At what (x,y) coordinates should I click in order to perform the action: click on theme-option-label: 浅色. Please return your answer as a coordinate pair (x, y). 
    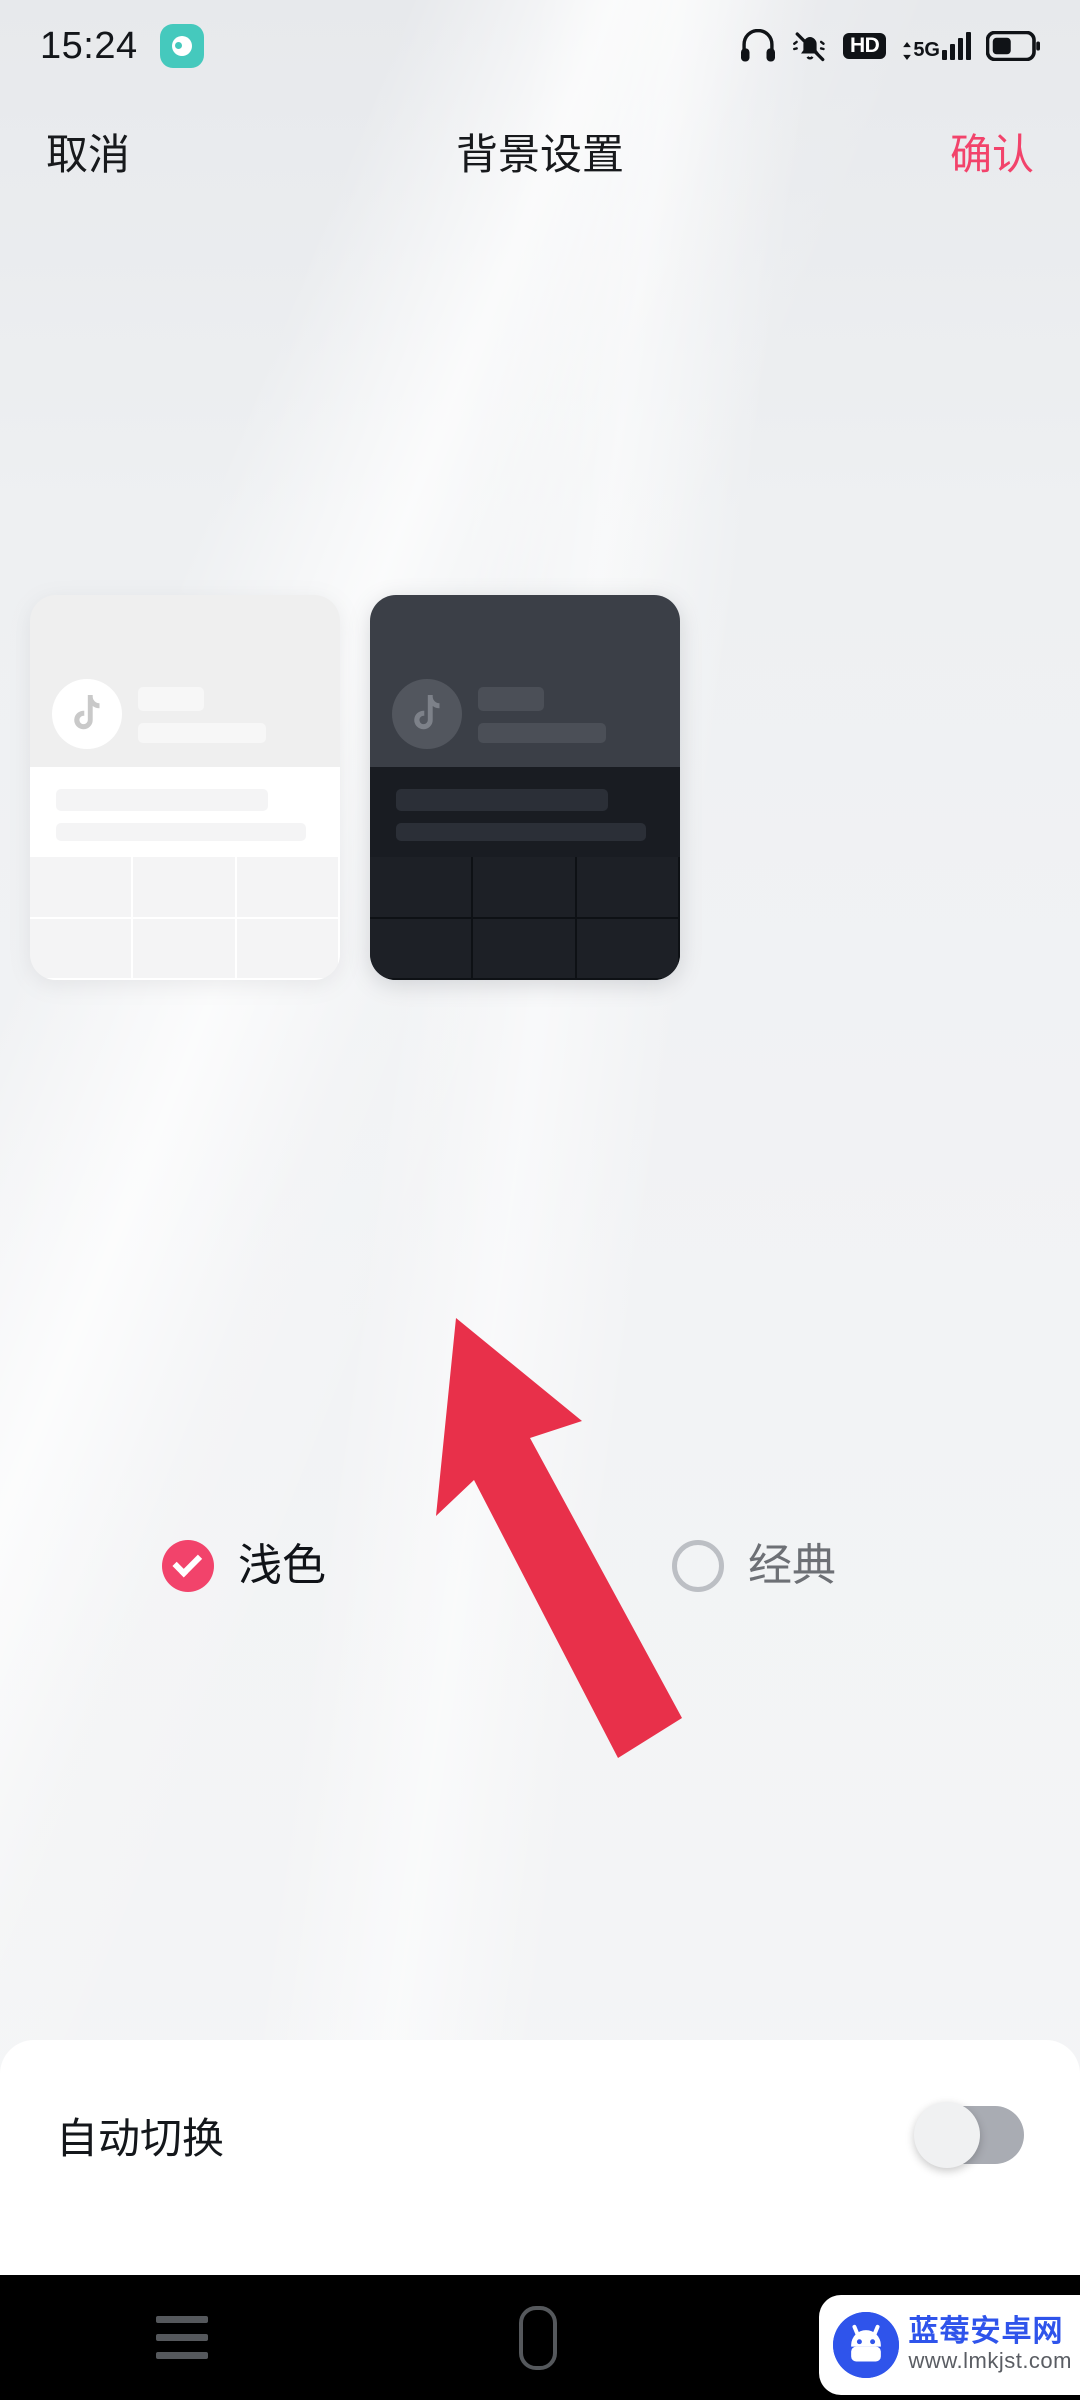
    Looking at the image, I should click on (282, 1565).